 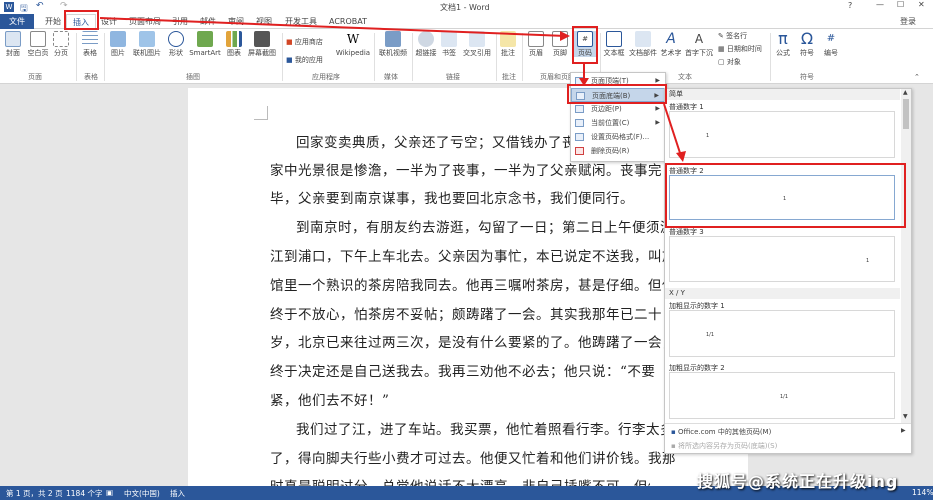 What do you see at coordinates (17, 21) in the screenshot?
I see `tab-file: 文件` at bounding box center [17, 21].